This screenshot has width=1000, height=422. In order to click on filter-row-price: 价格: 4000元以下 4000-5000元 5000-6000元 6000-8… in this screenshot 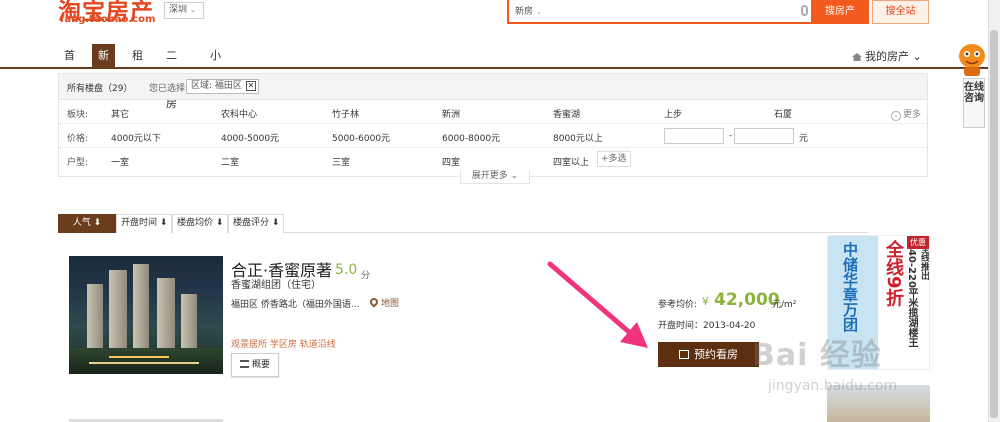, I will do `click(493, 136)`.